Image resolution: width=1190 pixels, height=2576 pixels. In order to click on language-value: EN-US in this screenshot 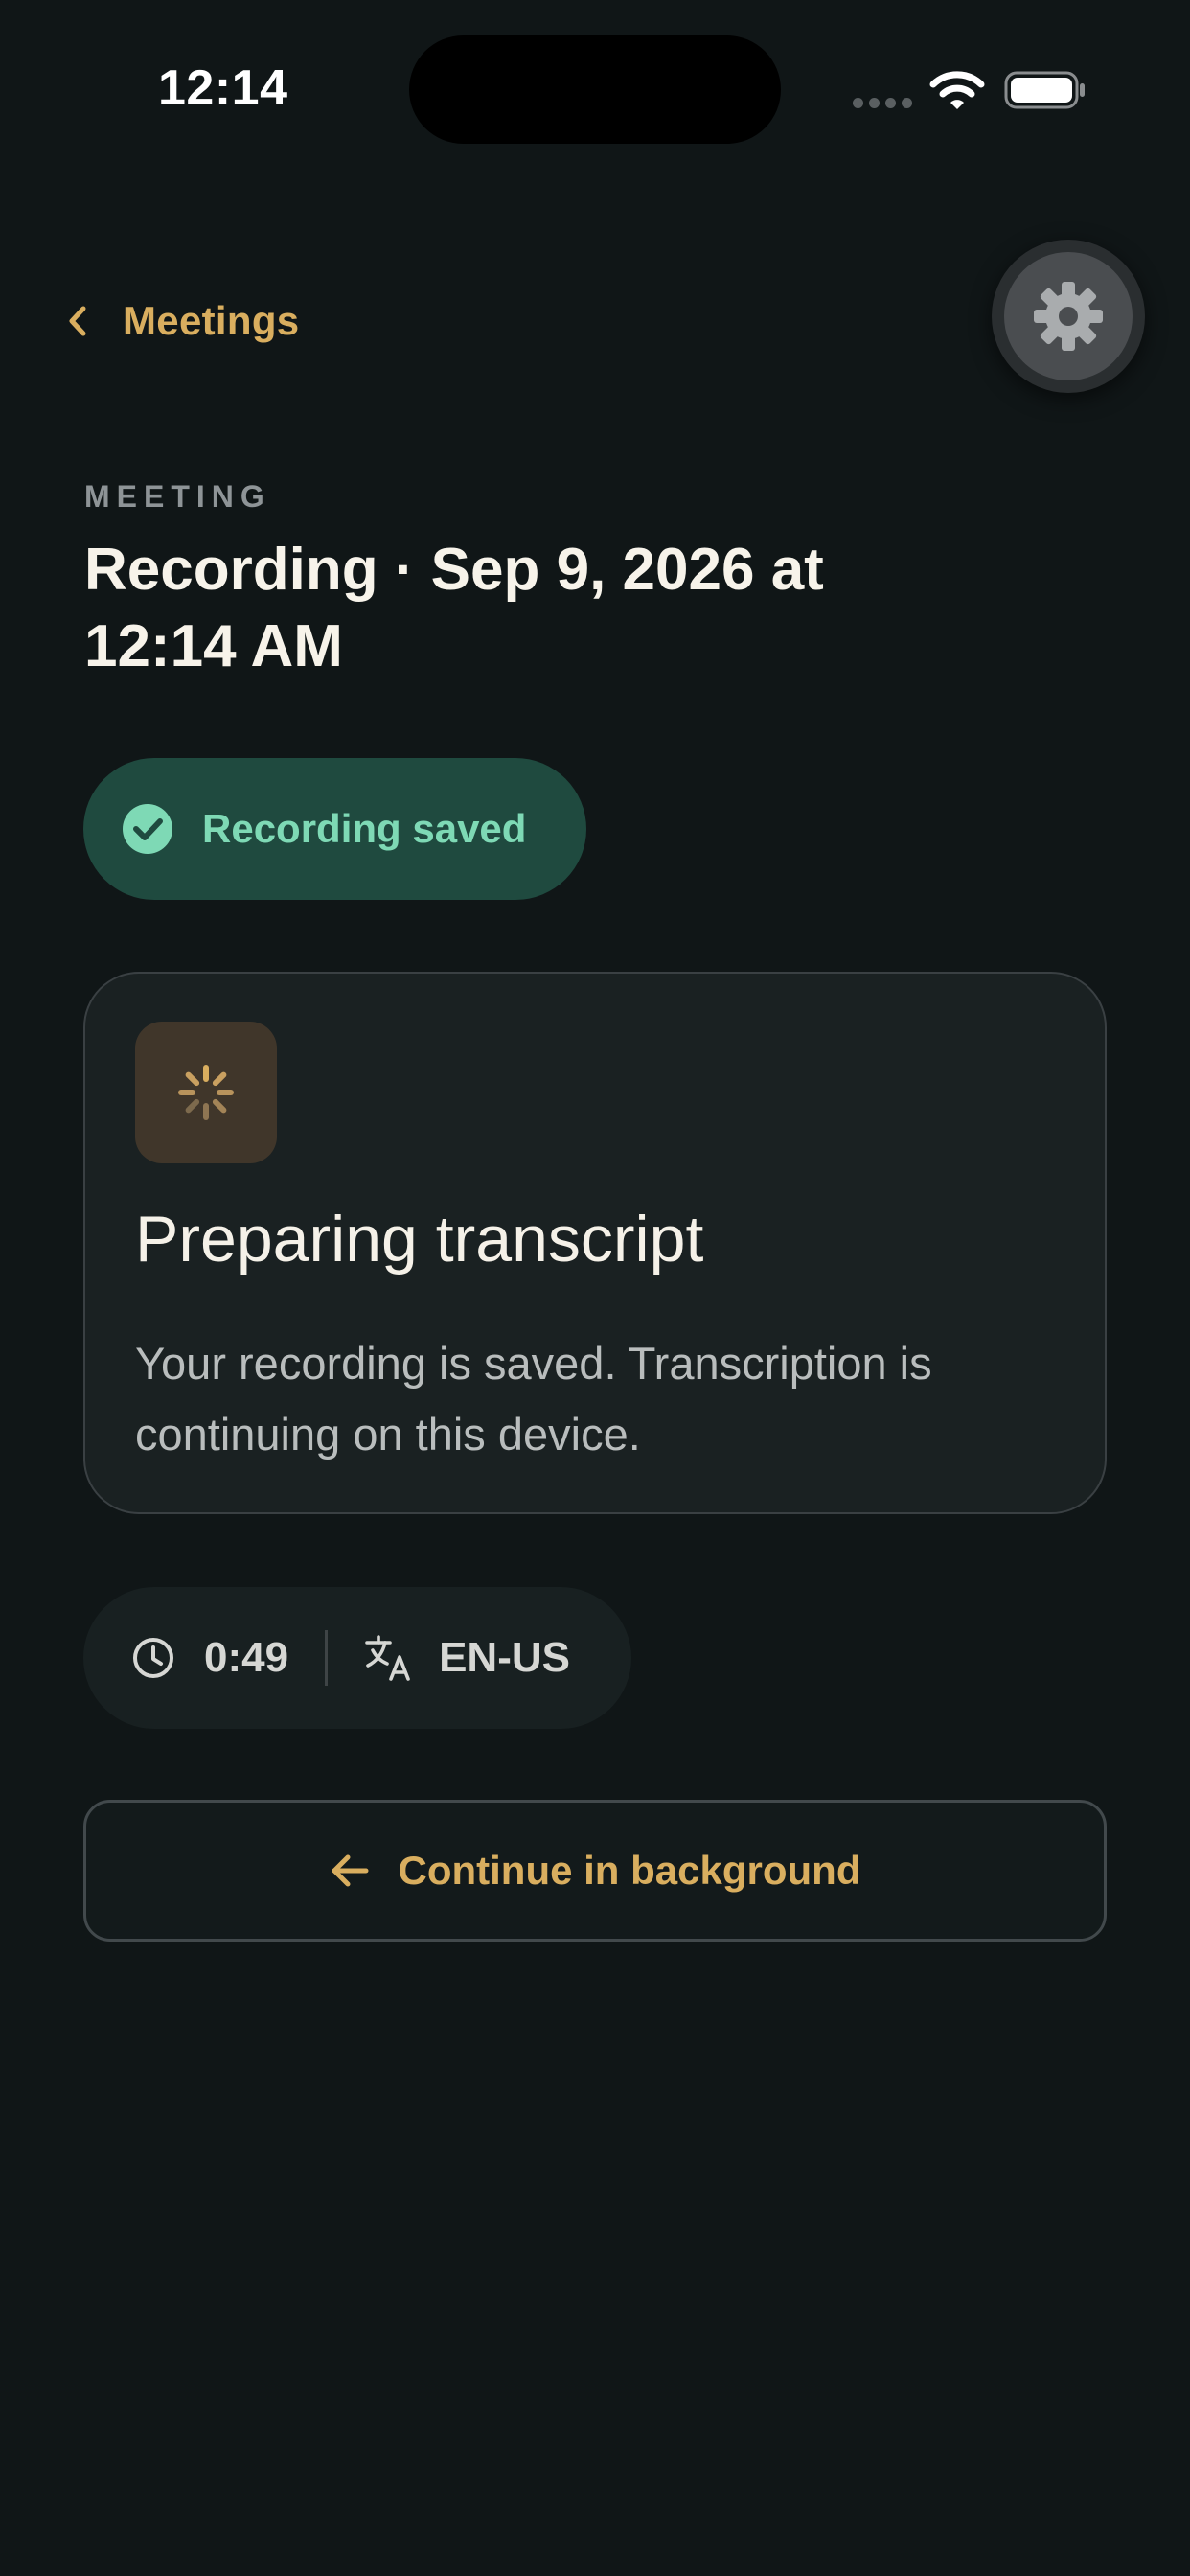, I will do `click(505, 1657)`.